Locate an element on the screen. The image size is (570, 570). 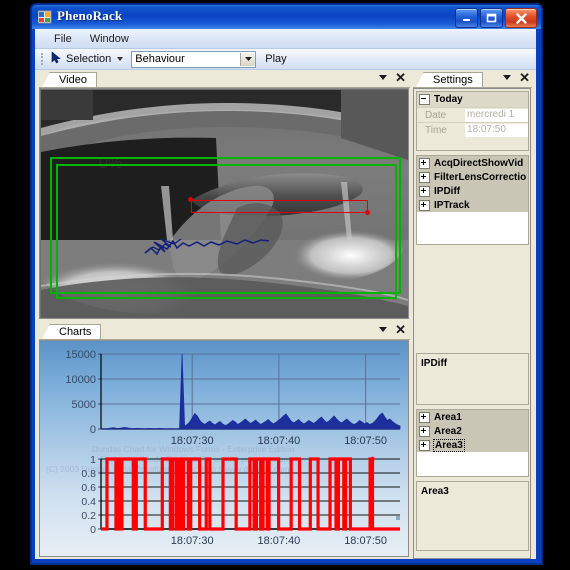
tree-item-ipdiff: IPDiff is located at coordinates (472, 191).